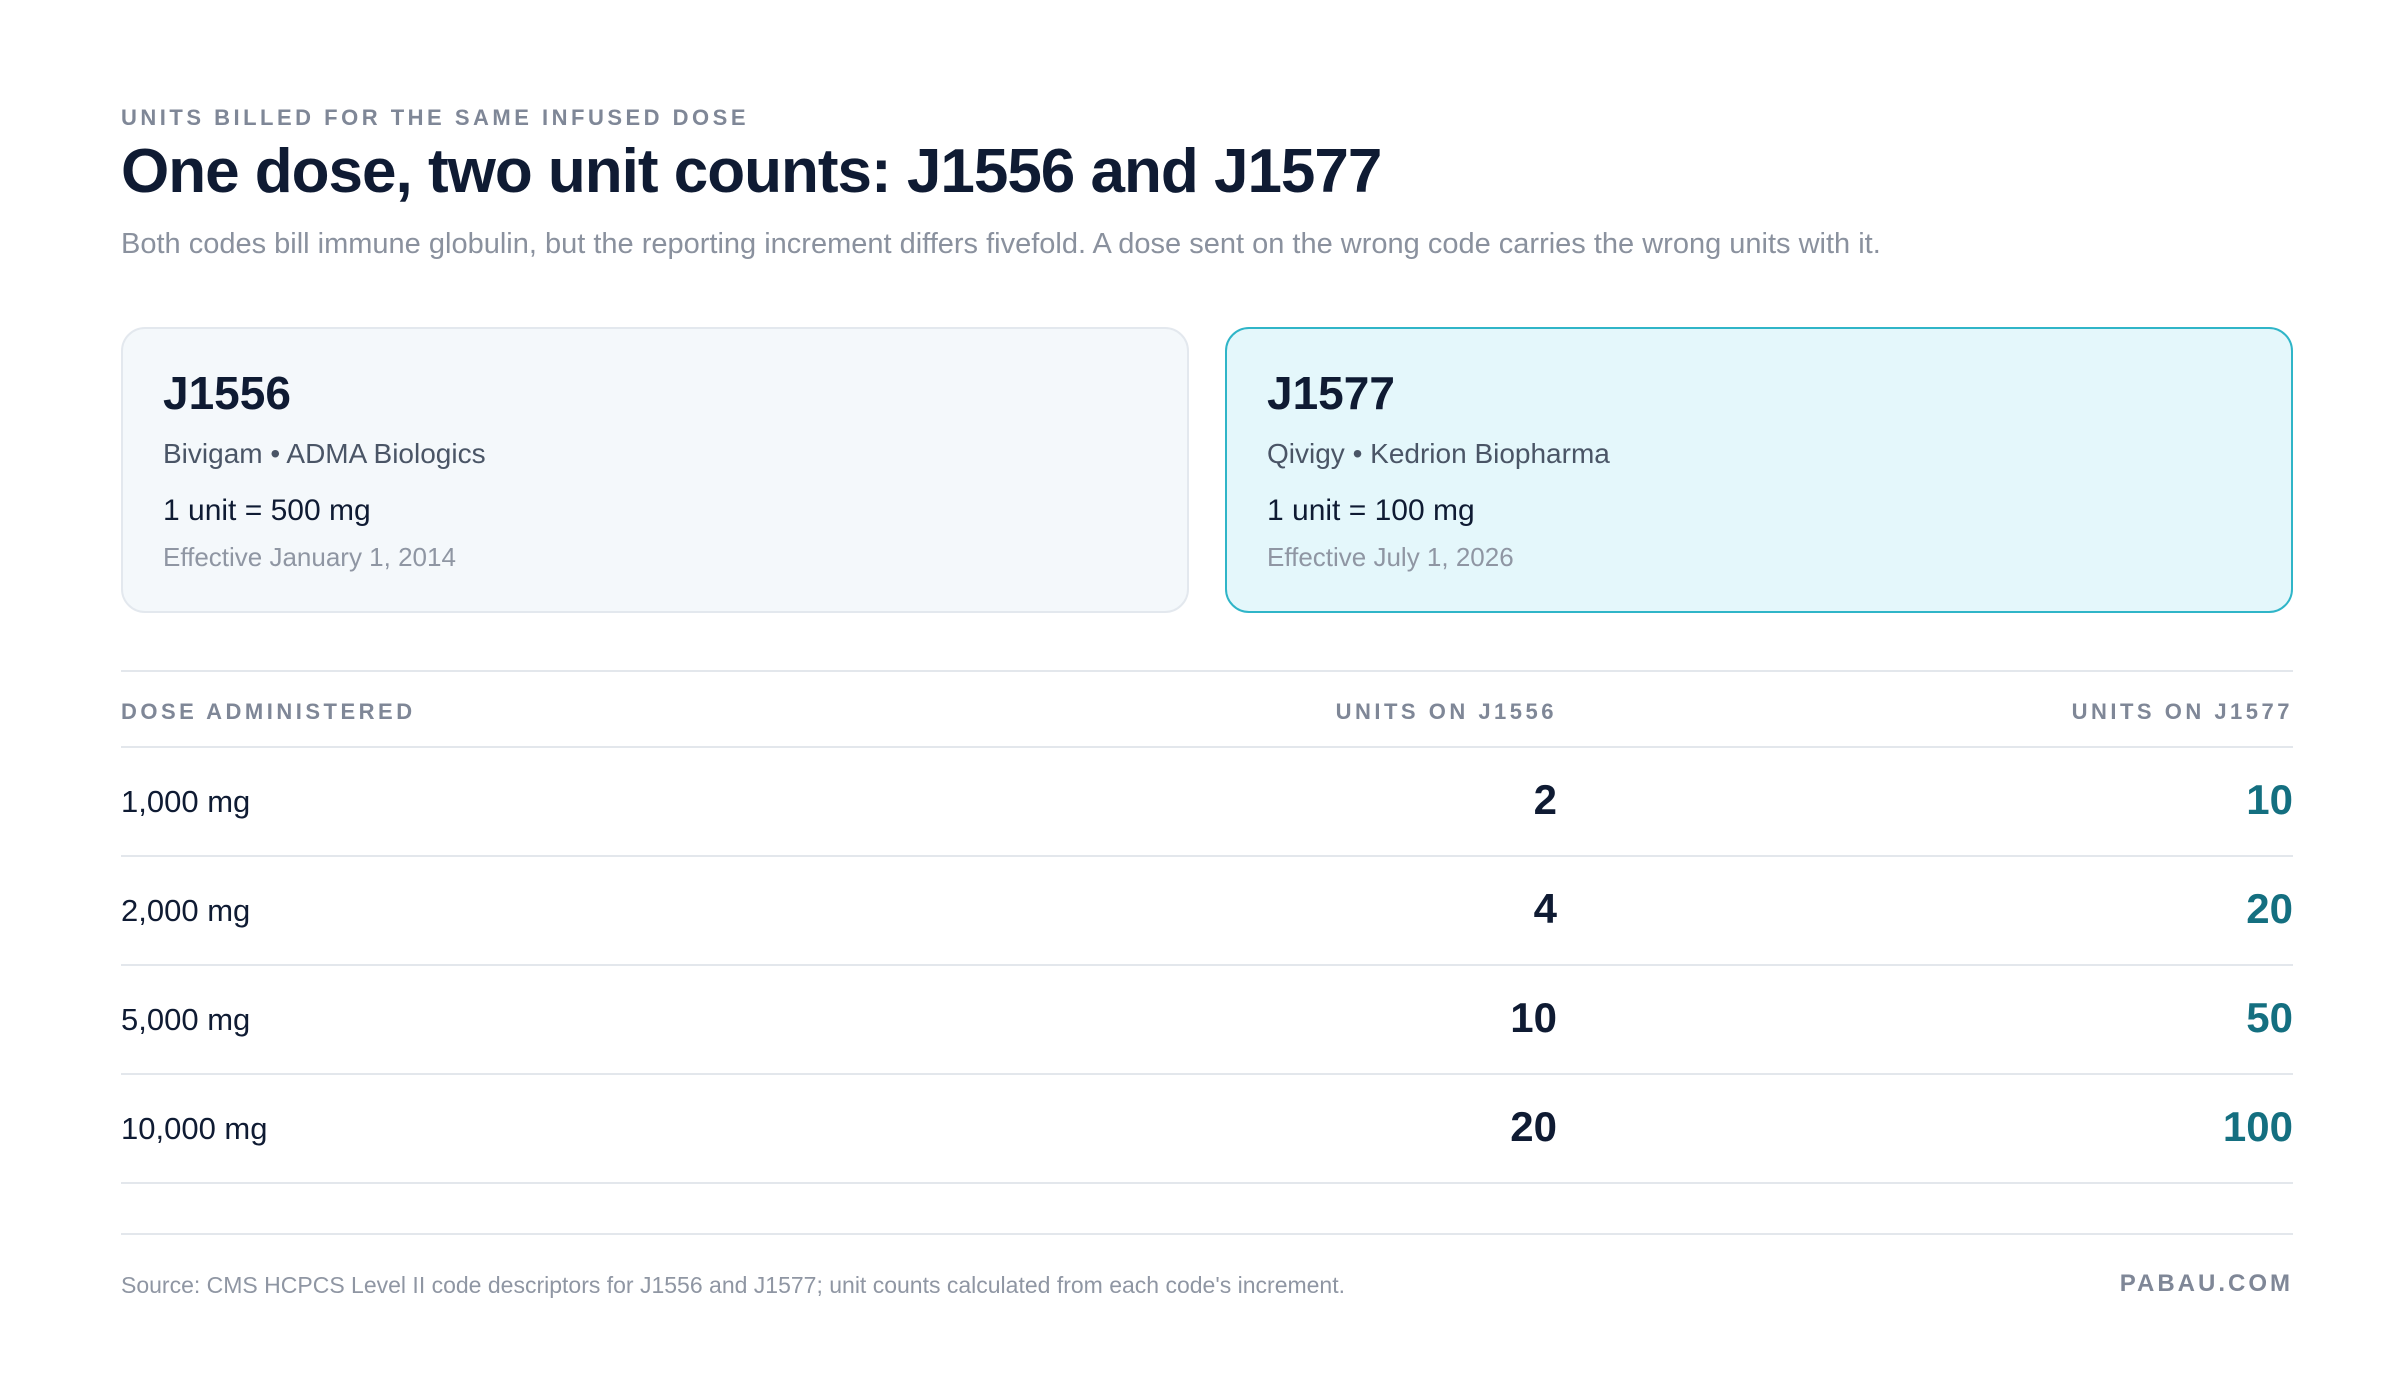 The height and width of the screenshot is (1396, 2400). I want to click on units-j1556-cell: 10, so click(1533, 1017).